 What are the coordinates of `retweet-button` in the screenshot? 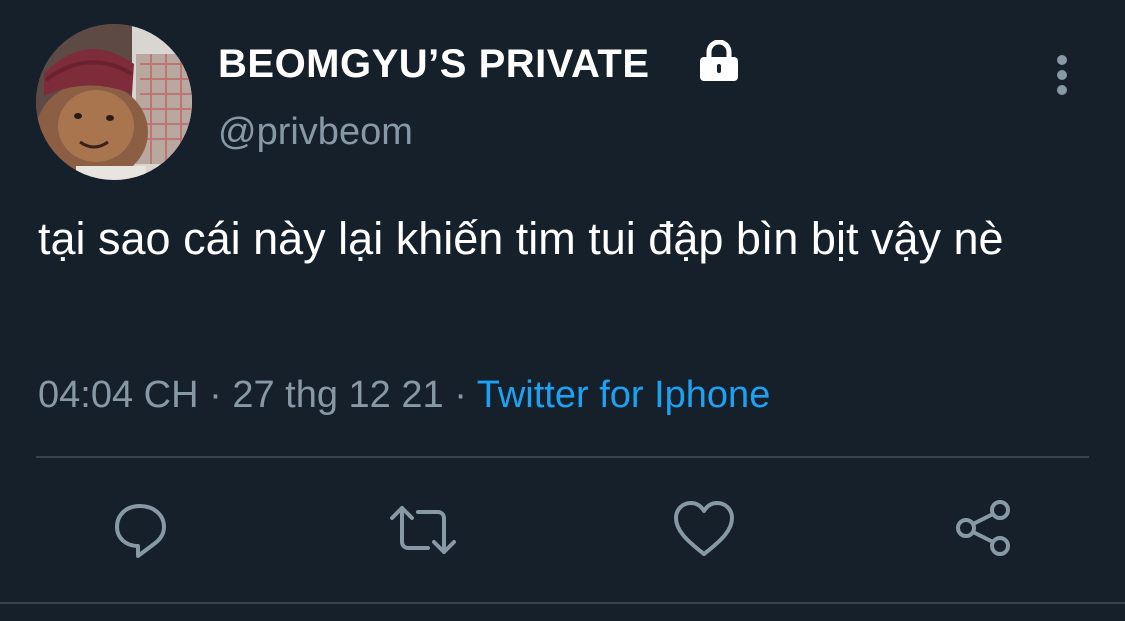 It's located at (422, 530).